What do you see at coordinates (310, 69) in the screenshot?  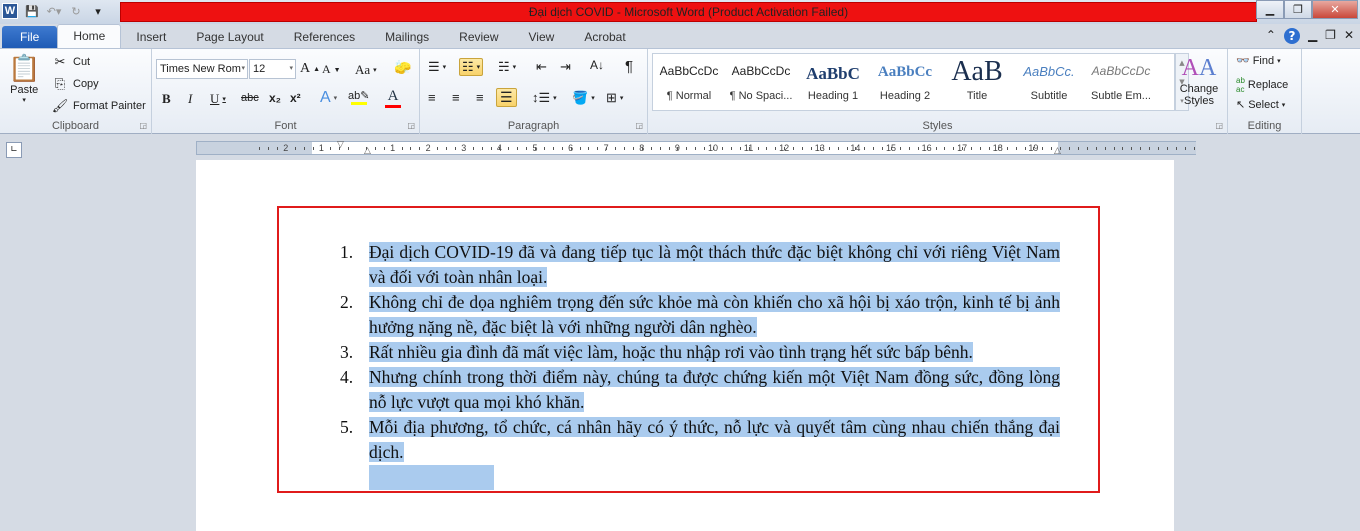 I see `grow-font-button: A ▲` at bounding box center [310, 69].